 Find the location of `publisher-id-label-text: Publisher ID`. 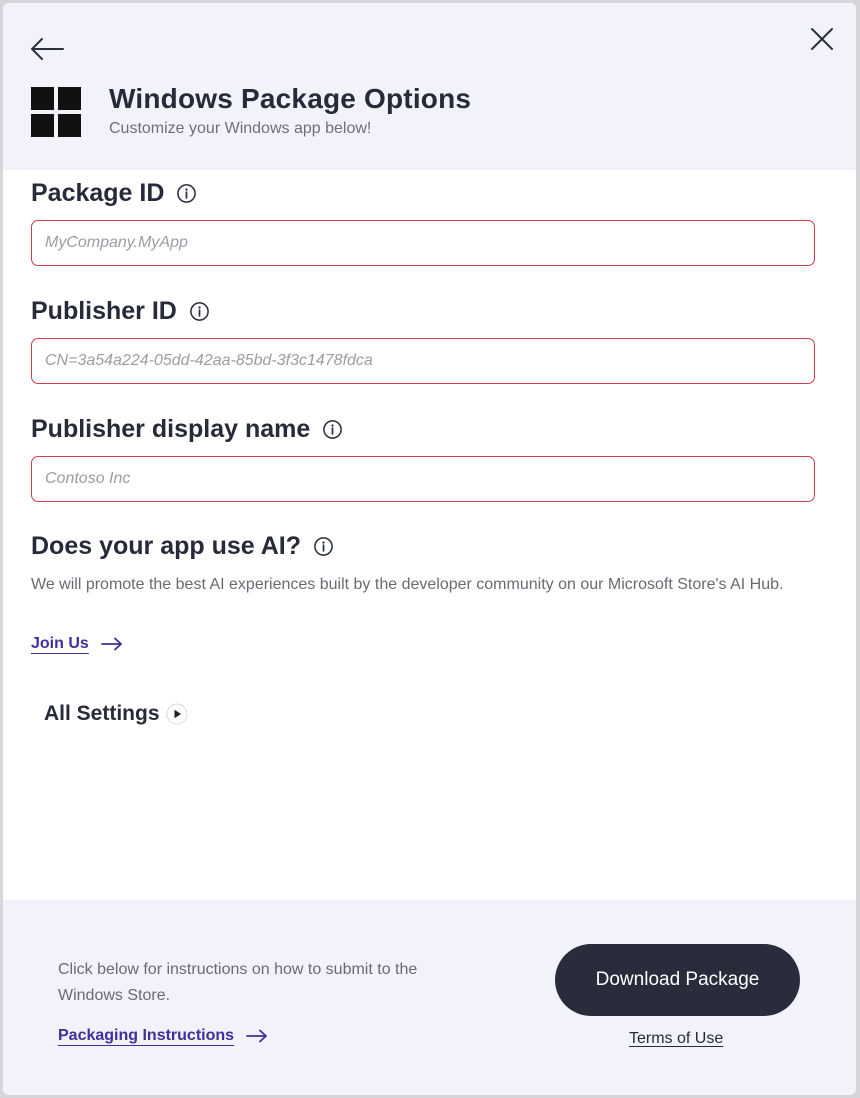

publisher-id-label-text: Publisher ID is located at coordinates (104, 311).